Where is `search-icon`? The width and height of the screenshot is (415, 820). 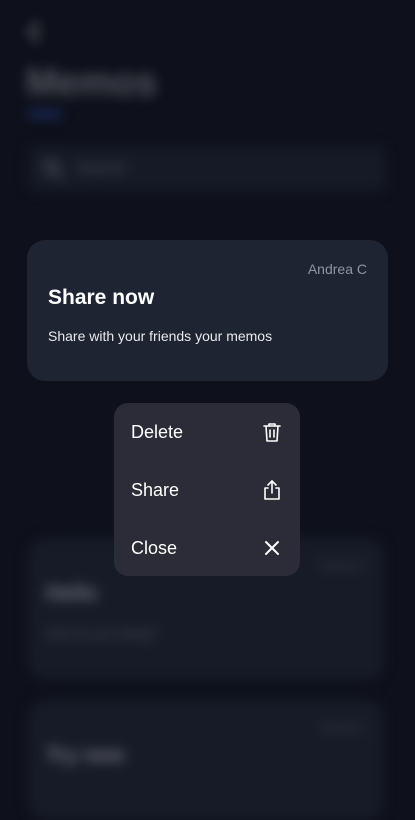 search-icon is located at coordinates (53, 169).